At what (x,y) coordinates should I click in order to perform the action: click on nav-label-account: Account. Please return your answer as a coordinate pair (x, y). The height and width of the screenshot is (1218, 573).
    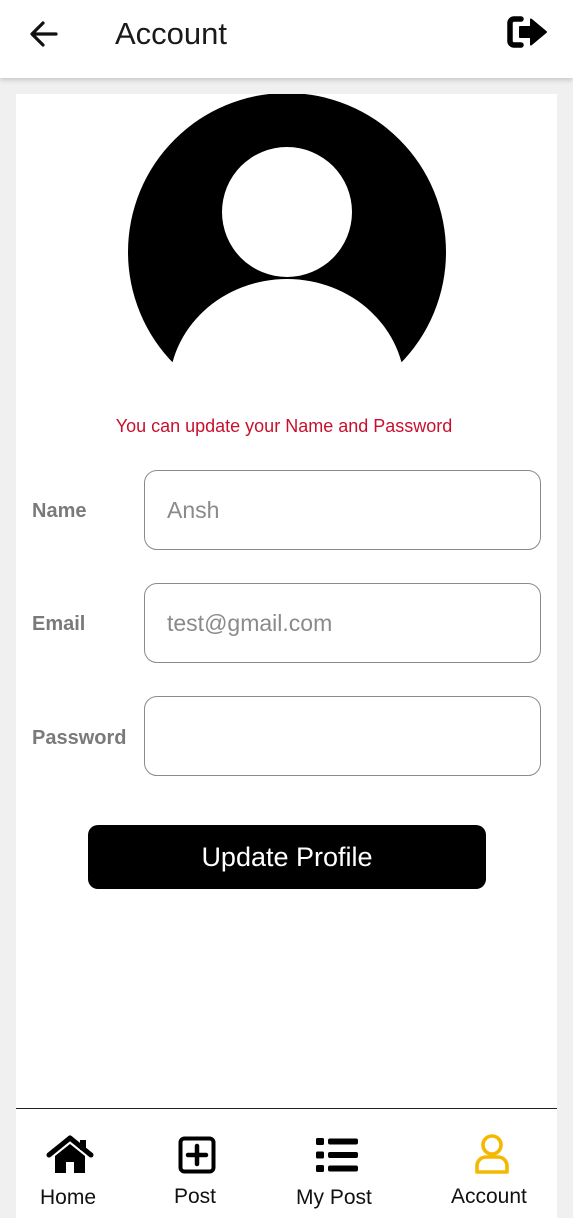
    Looking at the image, I should click on (489, 1196).